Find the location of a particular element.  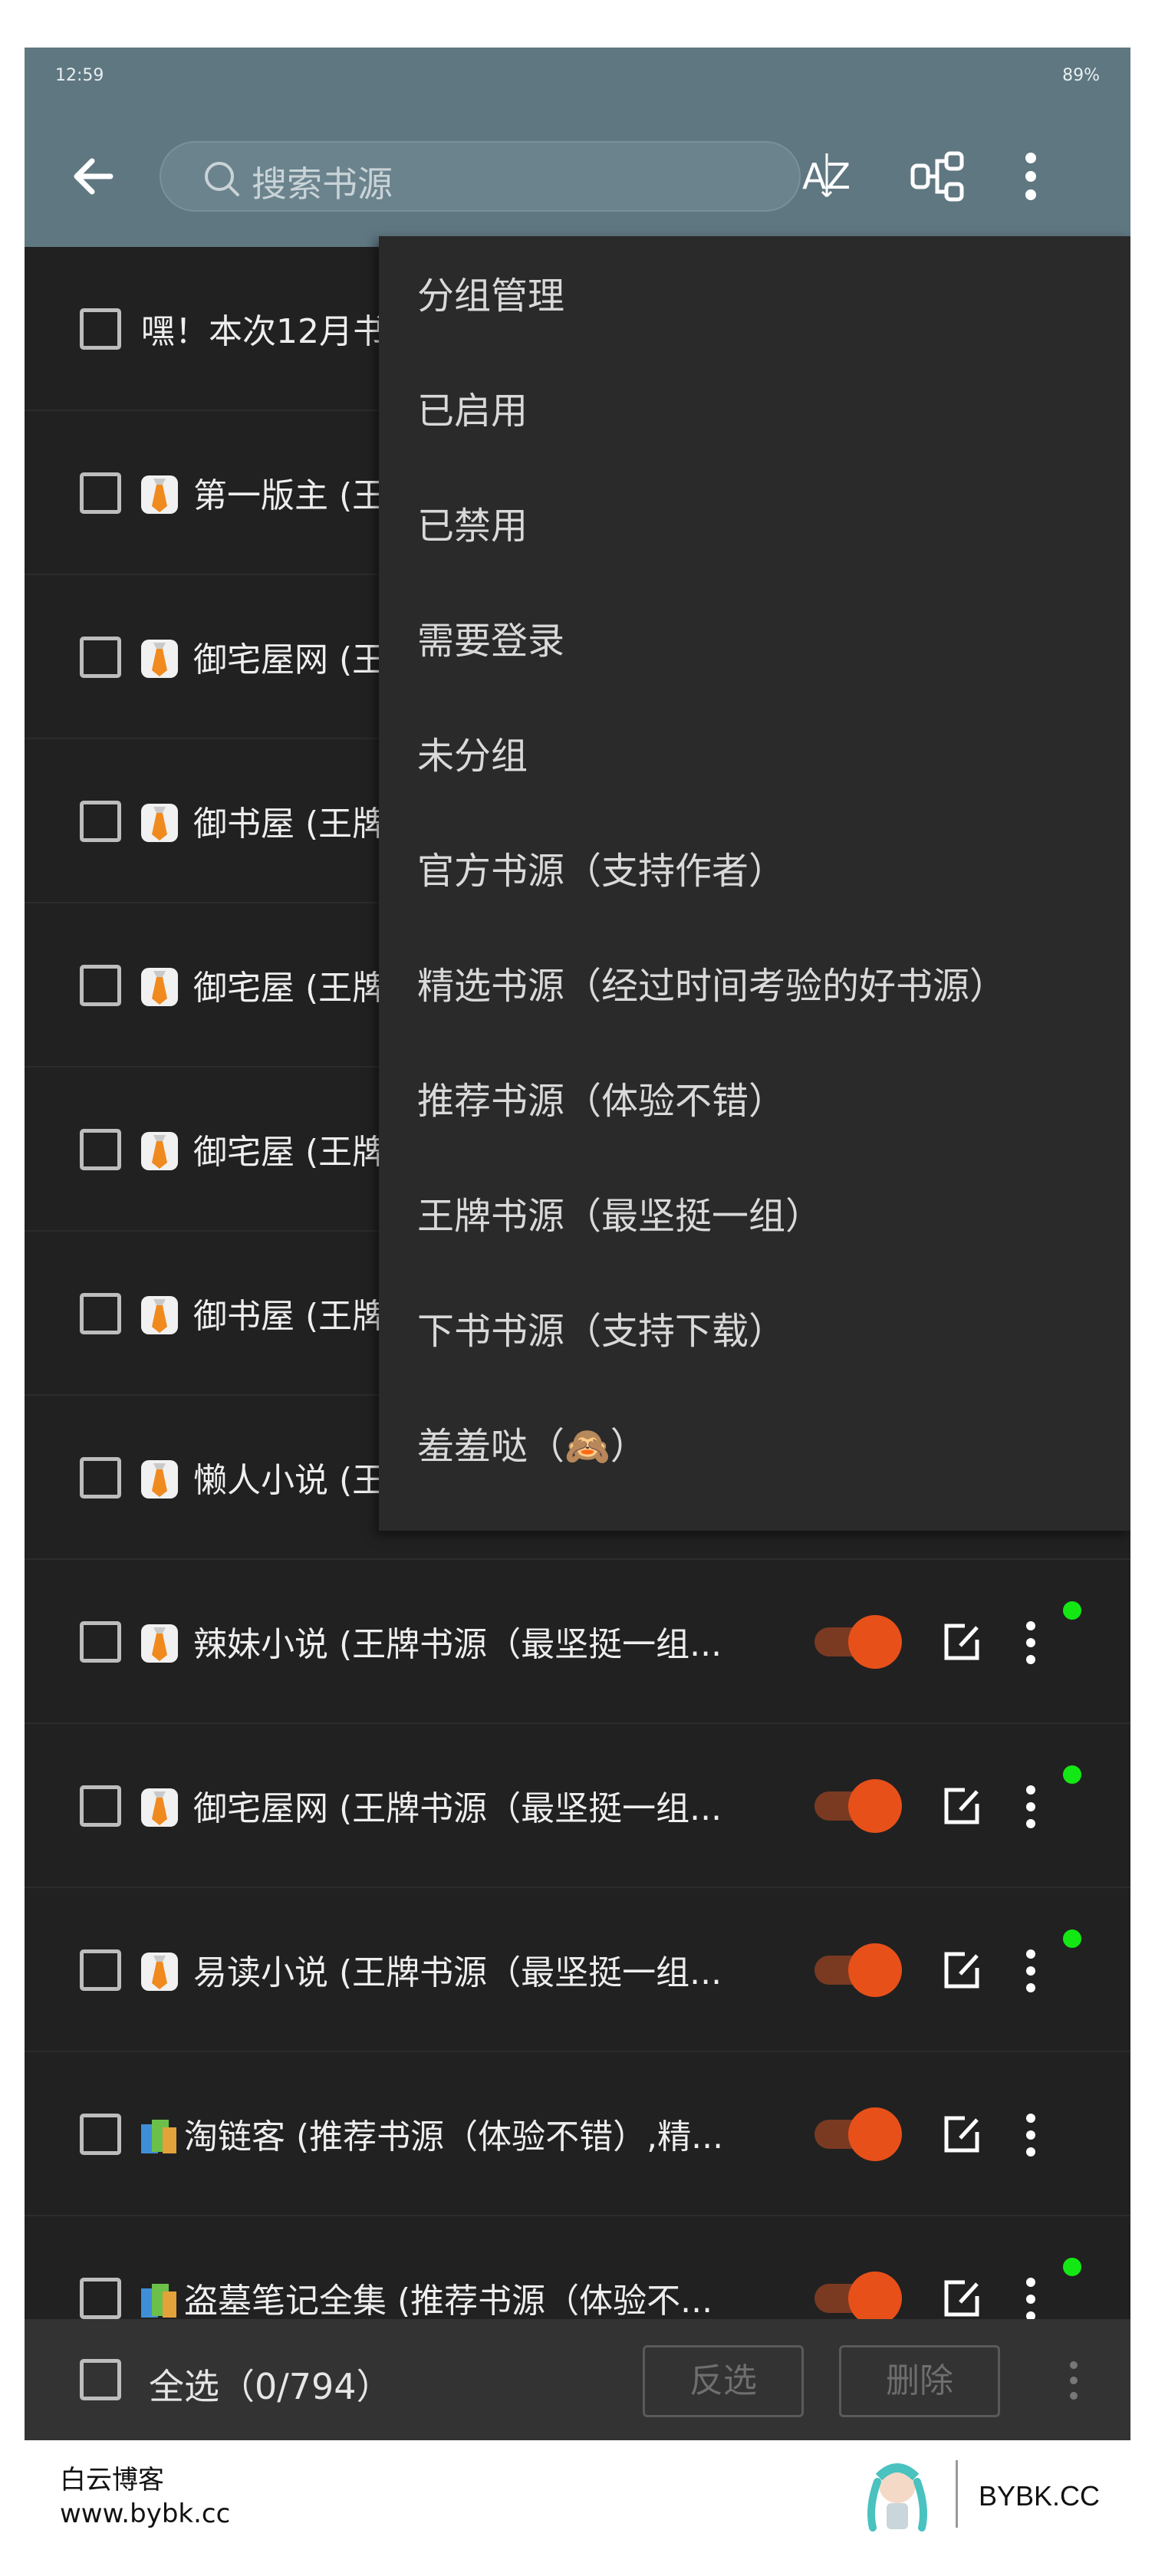

menu-item-recommended: 推荐书源（体验不错） is located at coordinates (601, 1097).